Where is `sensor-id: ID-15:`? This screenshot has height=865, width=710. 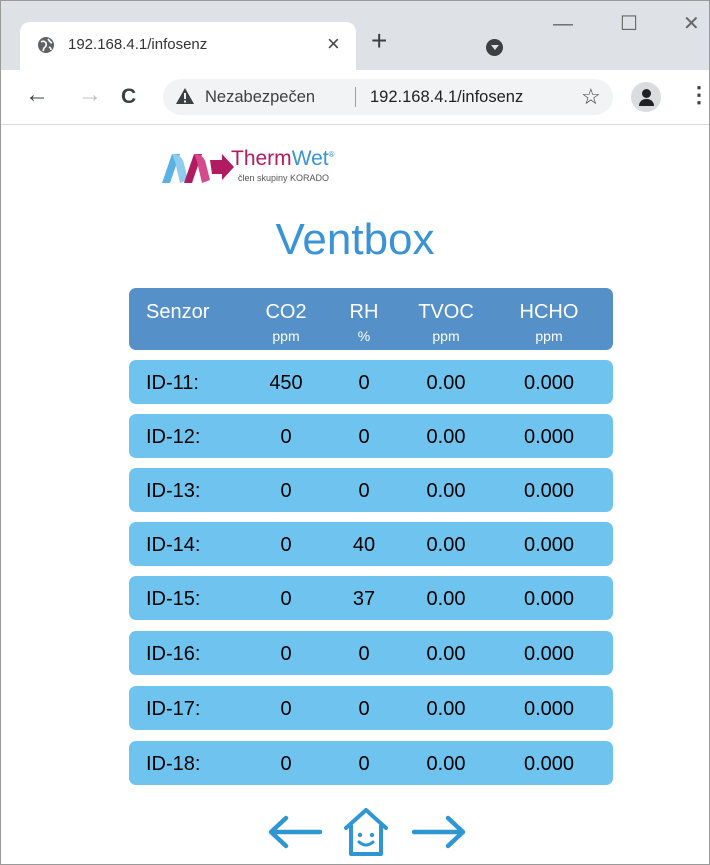
sensor-id: ID-15: is located at coordinates (173, 599).